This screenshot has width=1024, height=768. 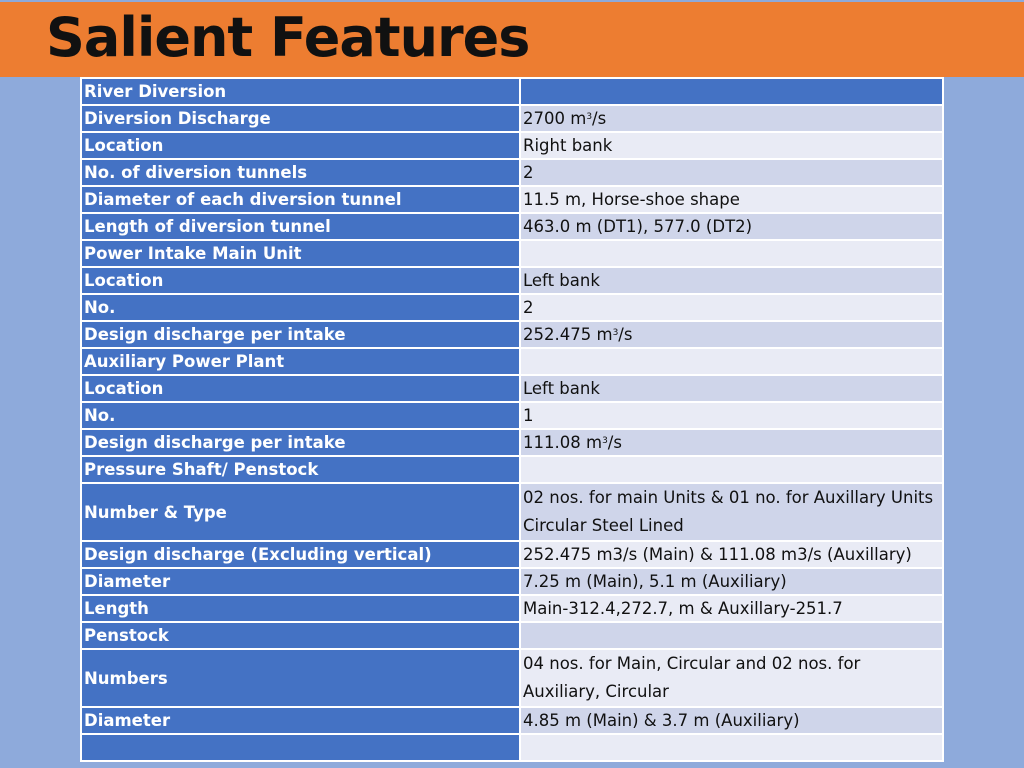 I want to click on feature-value: 1, so click(x=731, y=415).